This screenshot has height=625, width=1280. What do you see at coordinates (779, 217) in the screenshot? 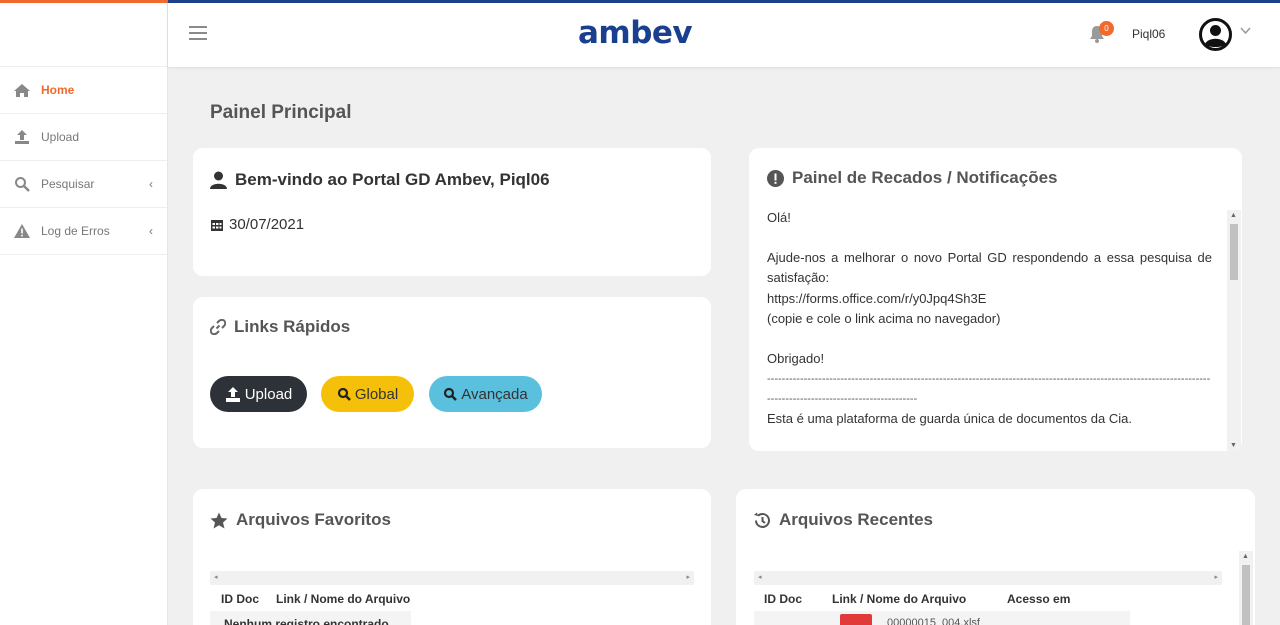
I see `notif-line: Olá!` at bounding box center [779, 217].